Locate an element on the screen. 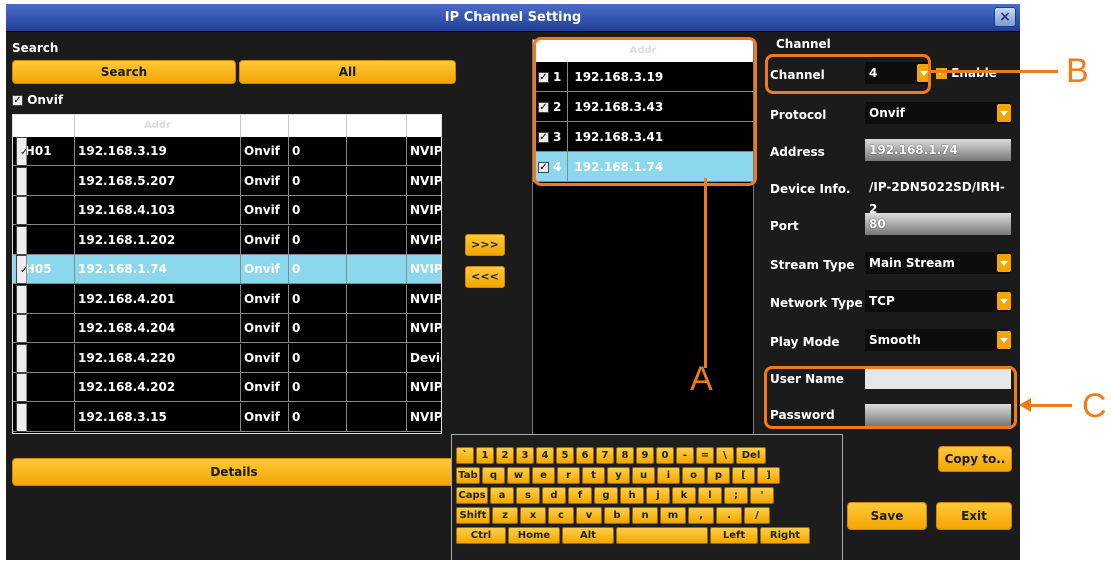 The width and height of the screenshot is (1111, 562). key-k2: Alt is located at coordinates (588, 535).